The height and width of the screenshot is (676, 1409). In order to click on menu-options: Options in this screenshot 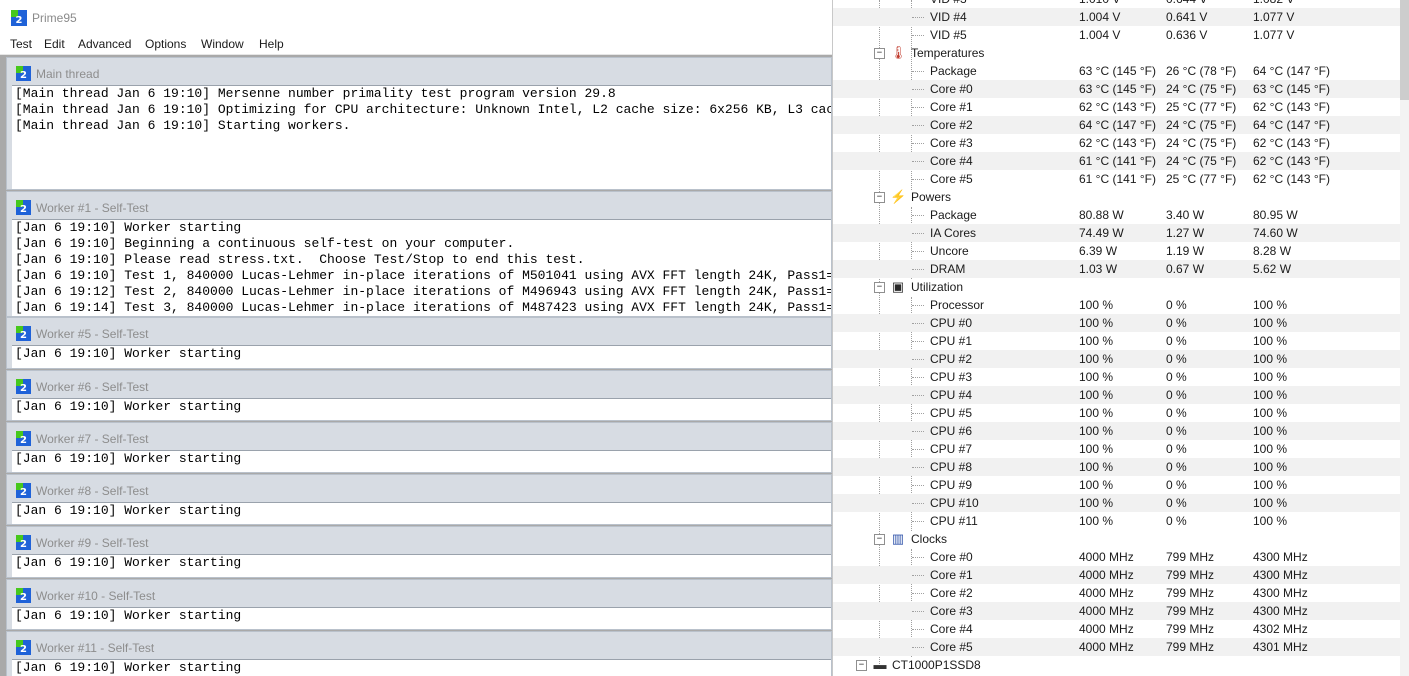, I will do `click(165, 44)`.